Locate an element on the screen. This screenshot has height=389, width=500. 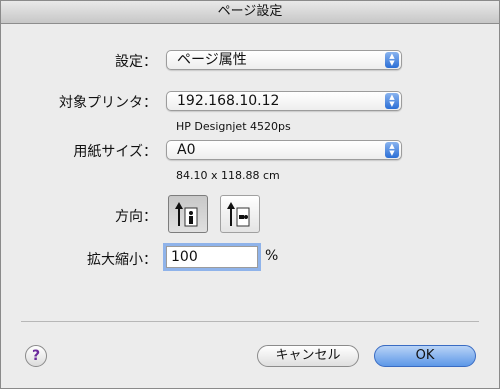
settings-popup: ページ属性 ▲ ▼ is located at coordinates (284, 60).